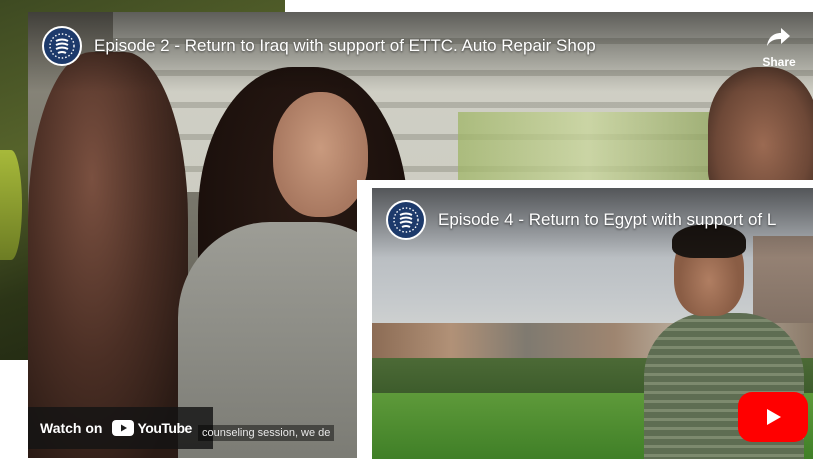  What do you see at coordinates (164, 428) in the screenshot?
I see `youtube-wordmark: YouTube` at bounding box center [164, 428].